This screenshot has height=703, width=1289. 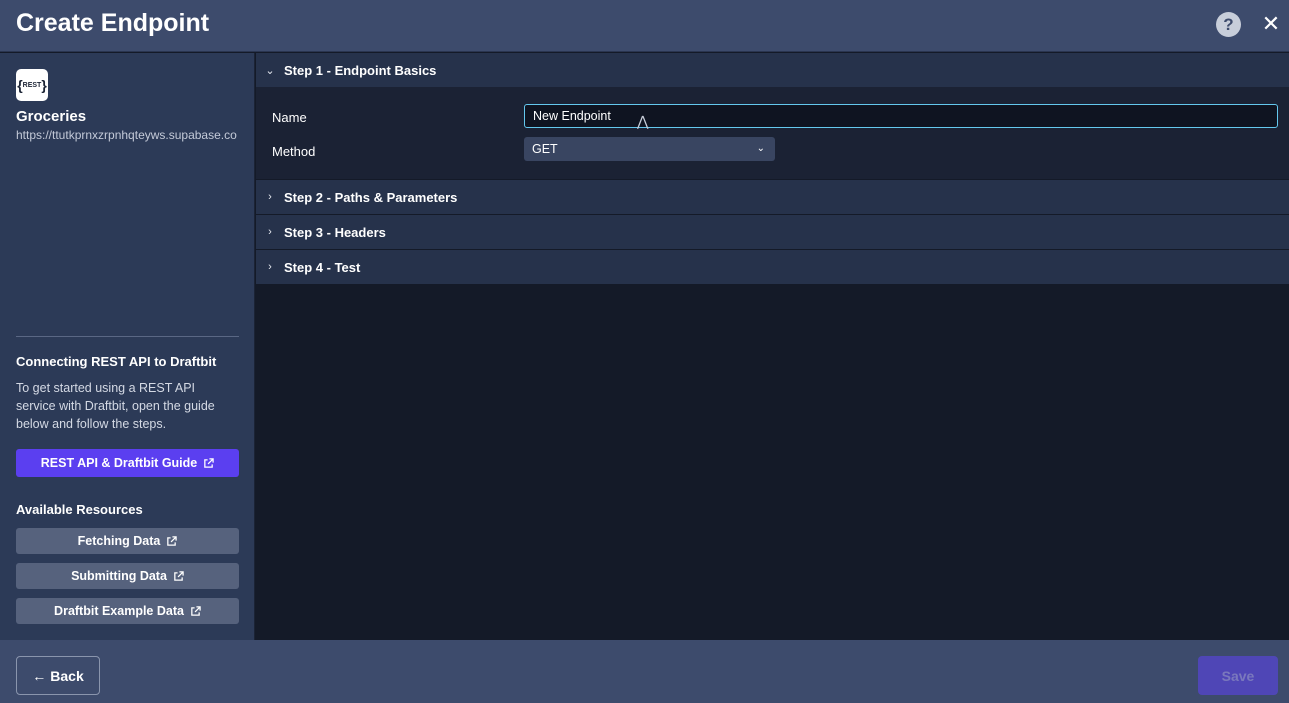 I want to click on submitting-data-button: Submitting Data, so click(x=127, y=576).